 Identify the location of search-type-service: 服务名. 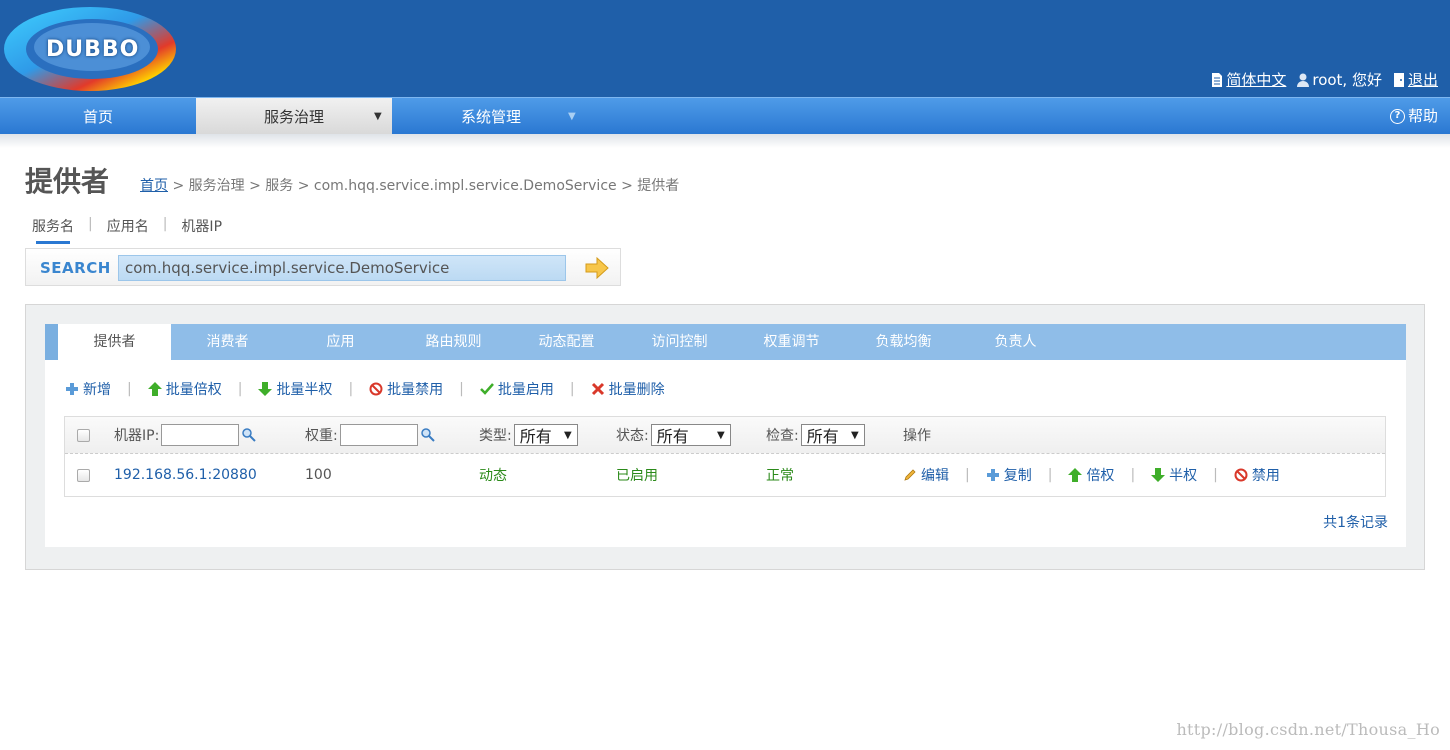
(60, 230).